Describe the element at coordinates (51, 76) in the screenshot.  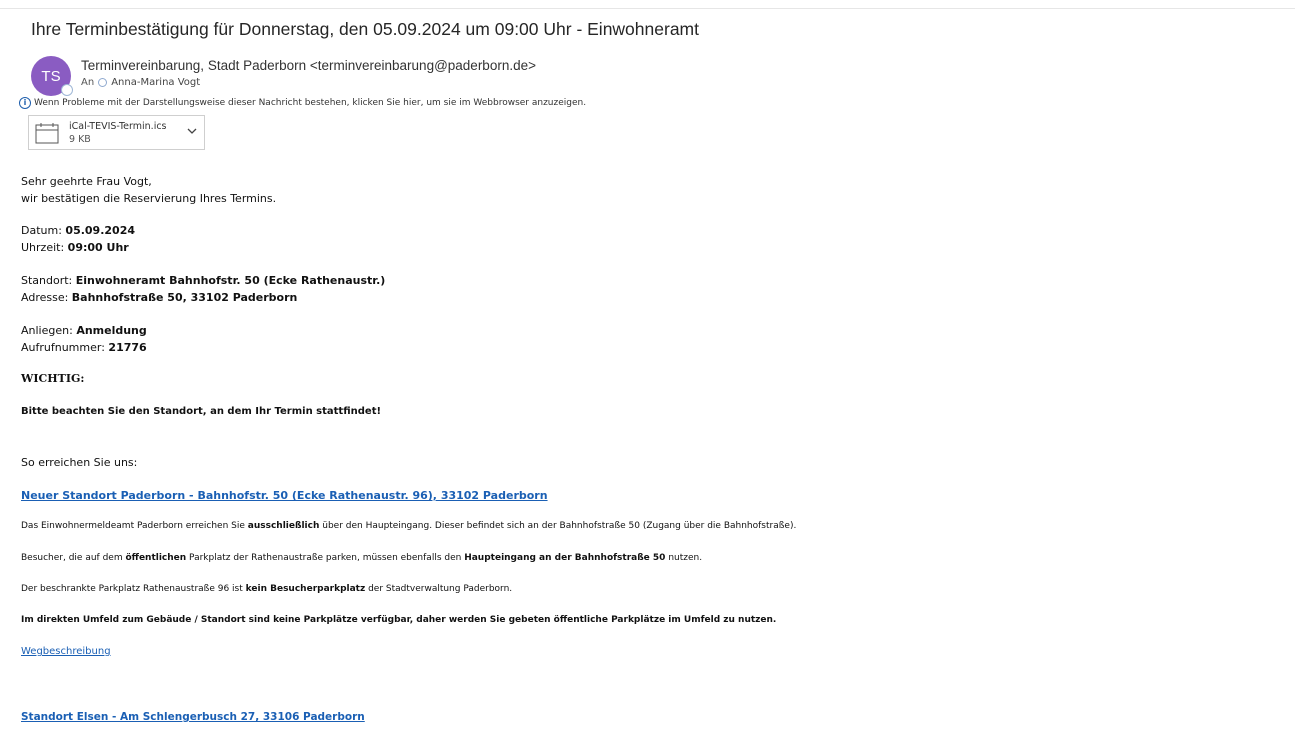
I see `avatar-initials: TS` at that location.